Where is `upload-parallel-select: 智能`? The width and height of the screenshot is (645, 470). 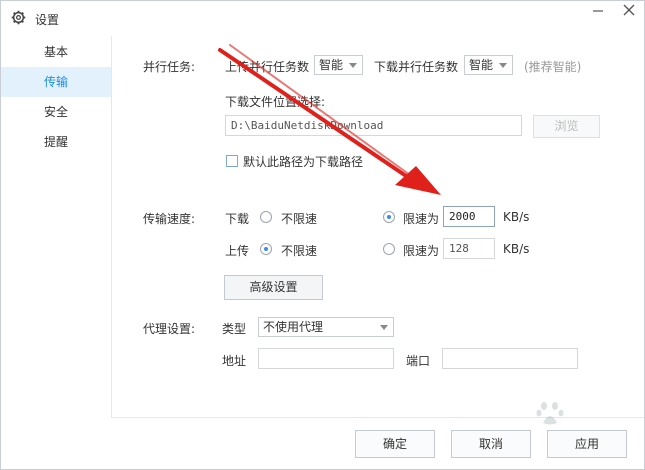 upload-parallel-select: 智能 is located at coordinates (338, 65).